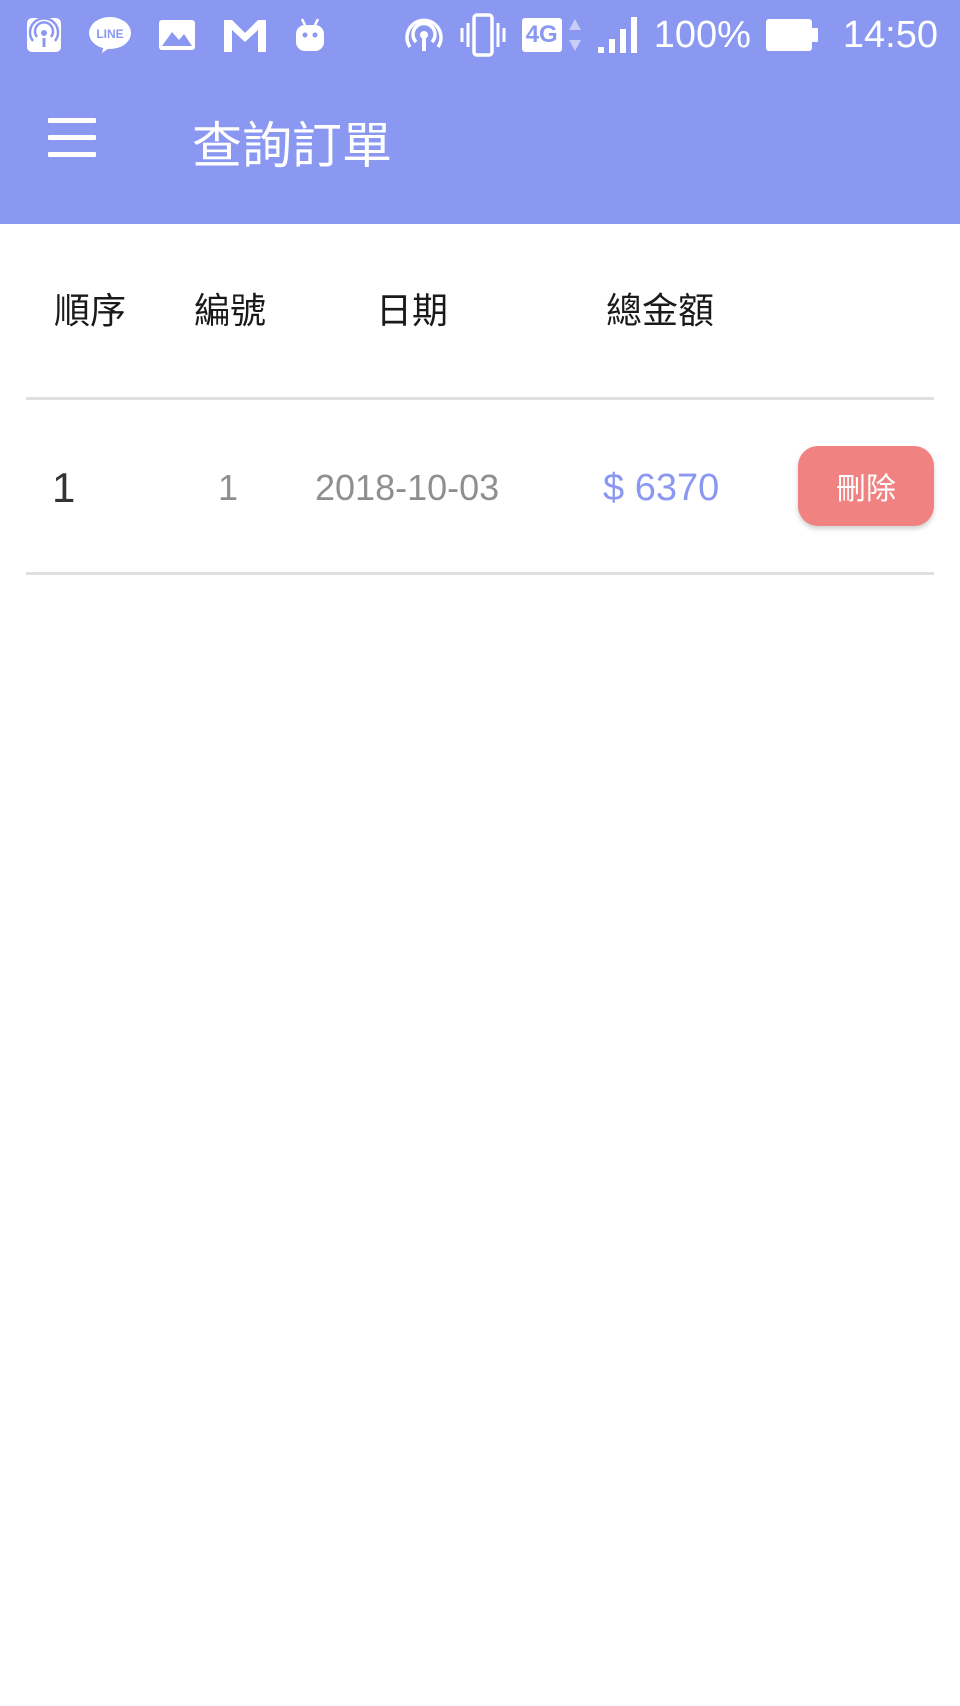  I want to click on column-header-number: 編號, so click(230, 311).